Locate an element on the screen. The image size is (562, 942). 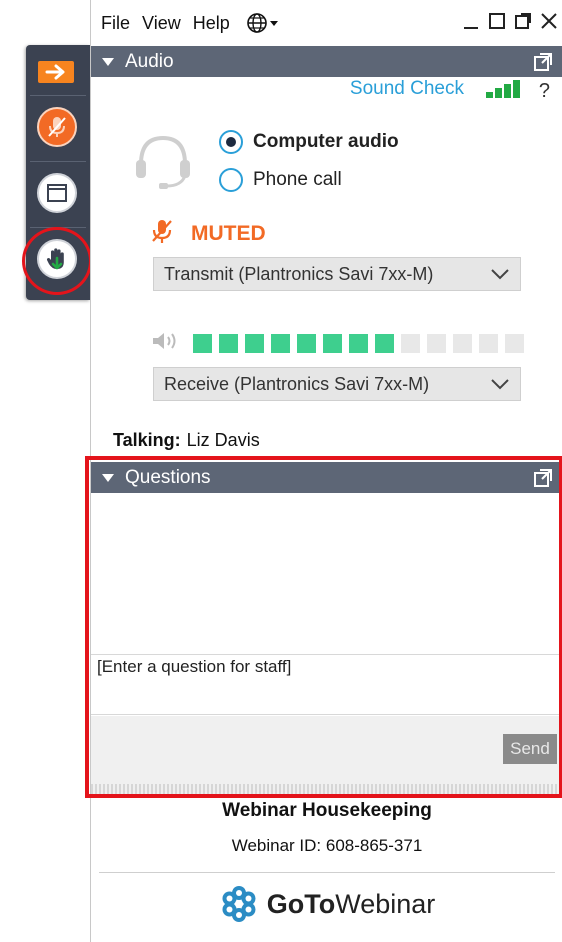
menu-view: View is located at coordinates (161, 23).